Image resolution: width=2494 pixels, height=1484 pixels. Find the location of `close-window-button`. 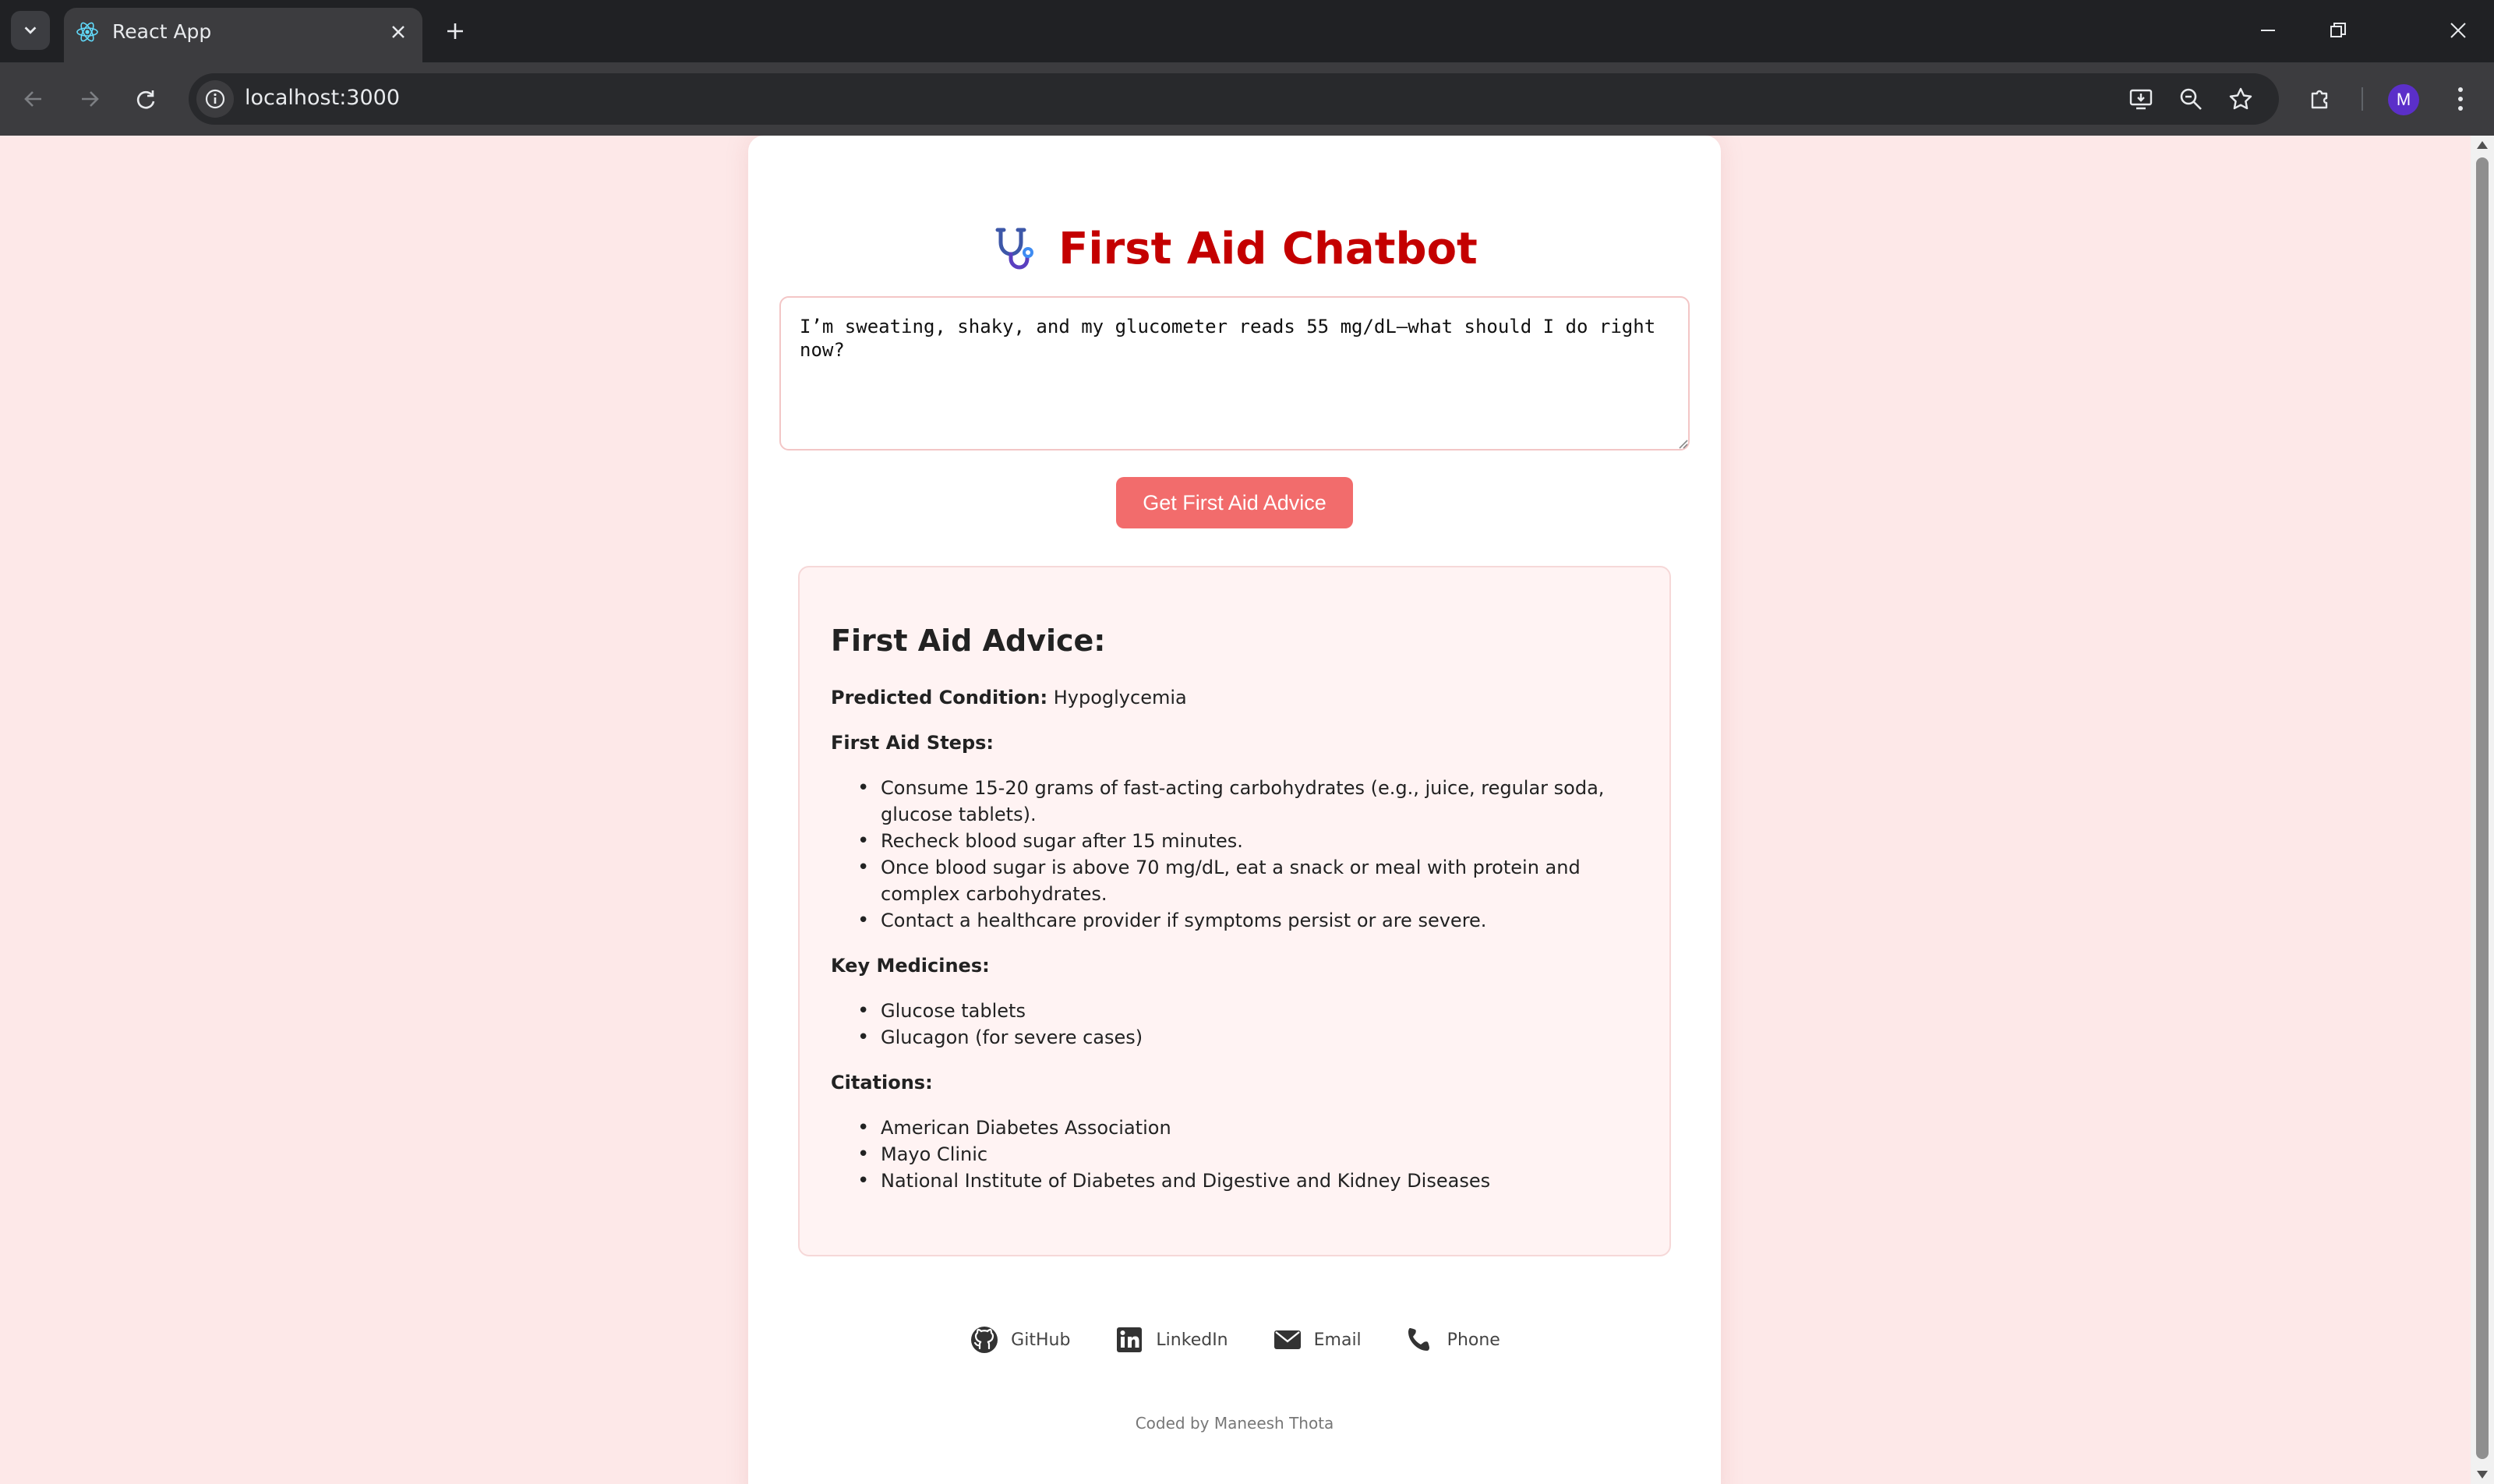

close-window-button is located at coordinates (2458, 30).